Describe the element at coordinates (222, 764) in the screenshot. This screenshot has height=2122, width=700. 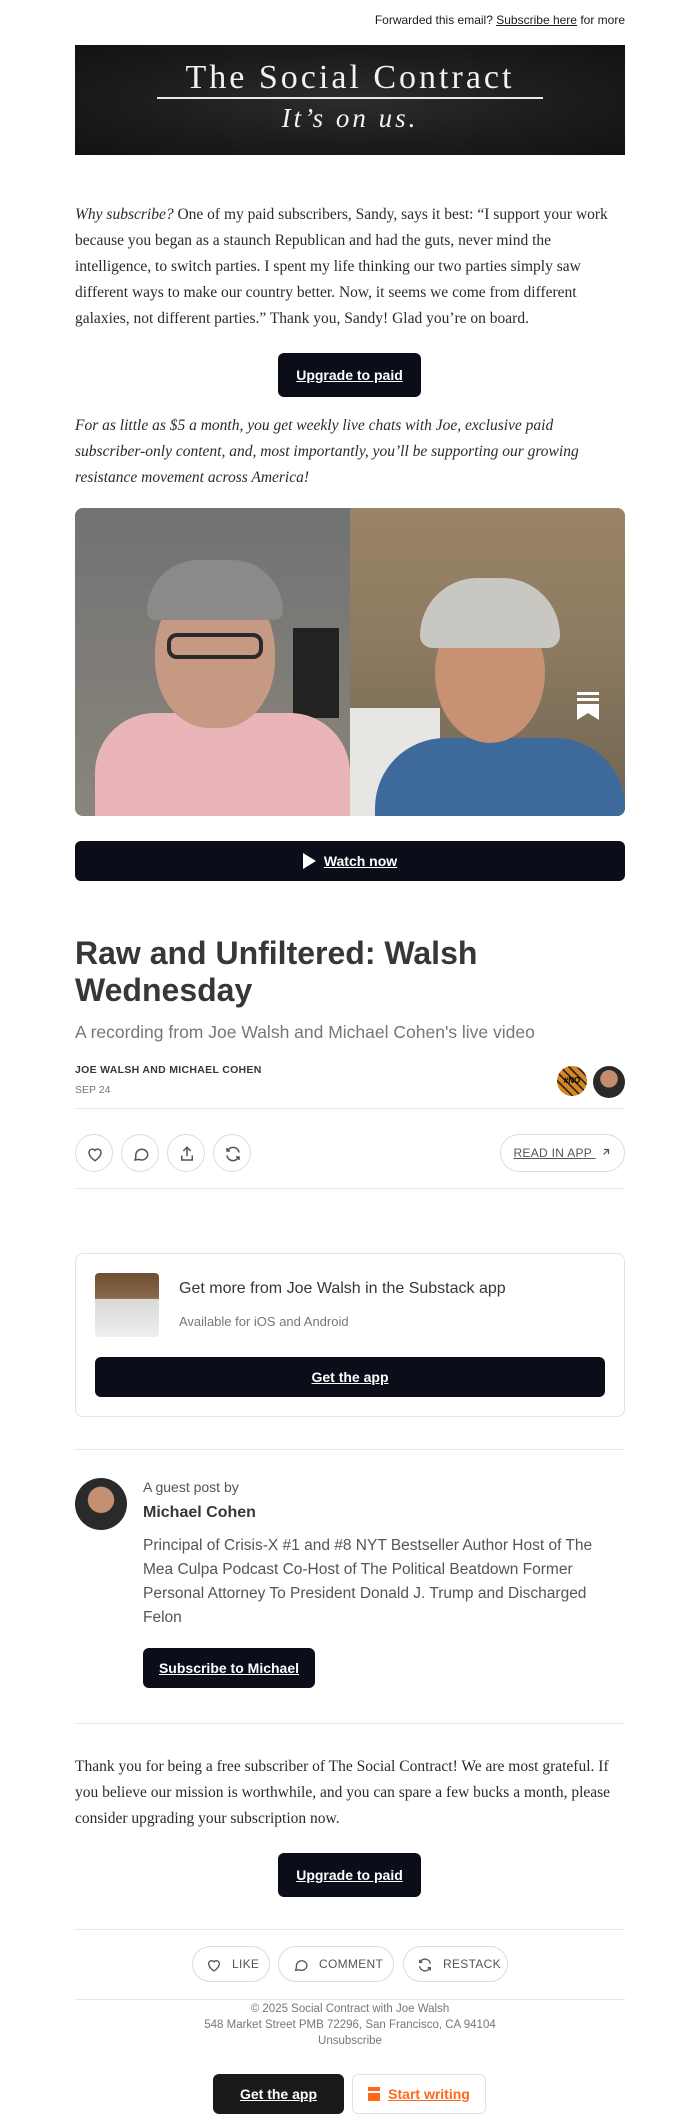
I see `person-left-shirt` at that location.